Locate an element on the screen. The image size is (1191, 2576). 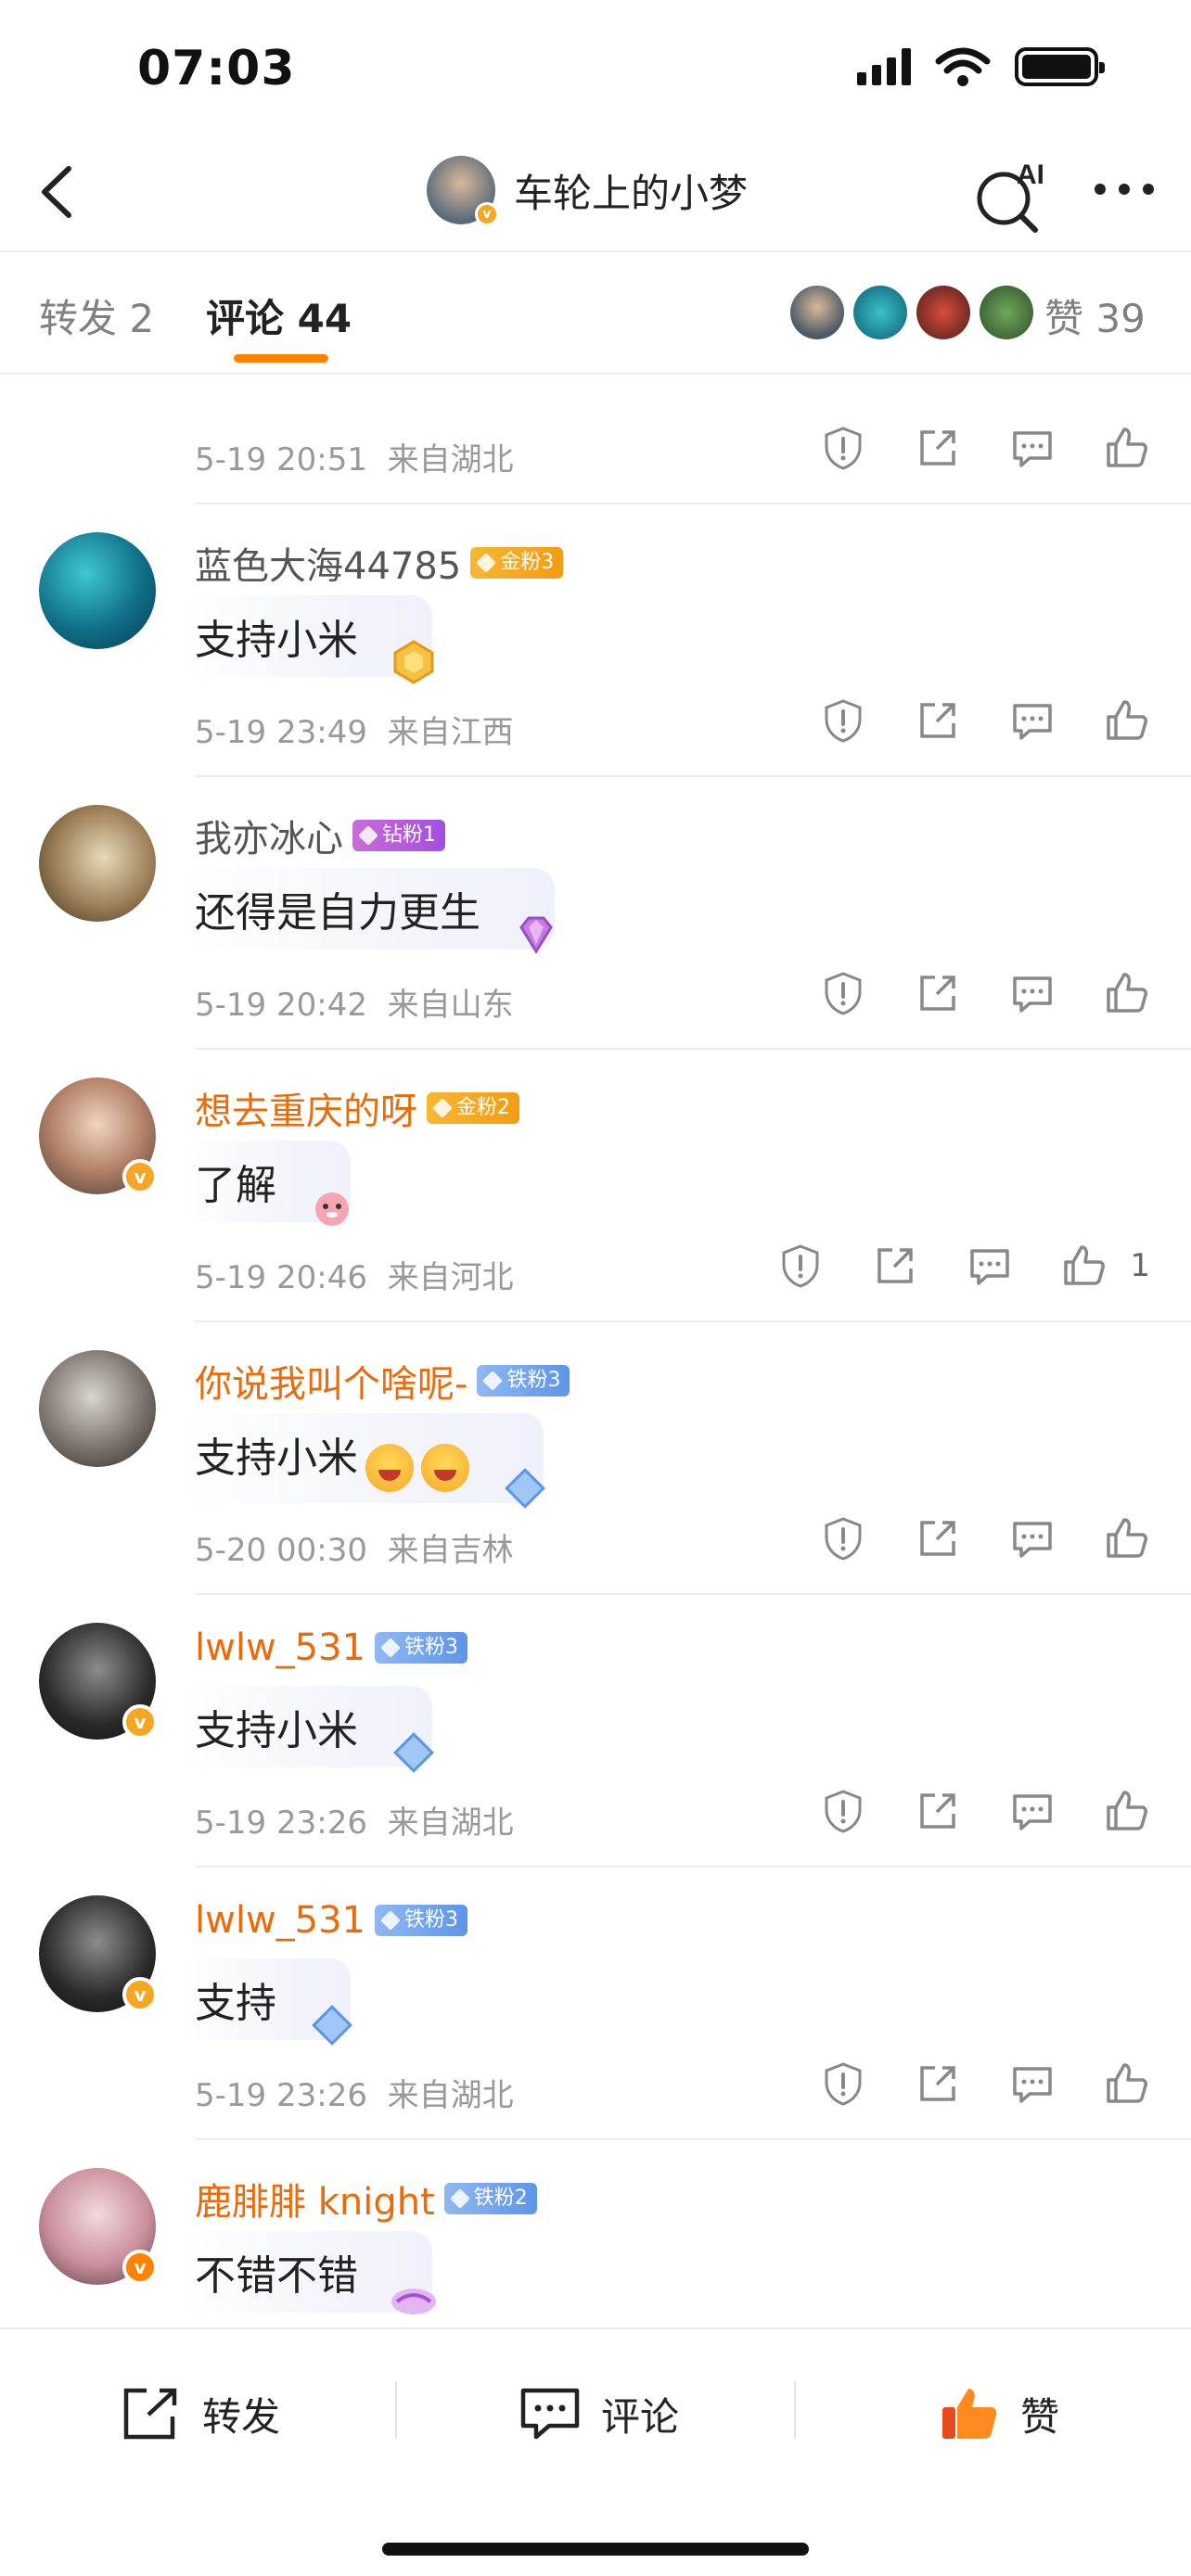
comment-username: 鹿腓腓 knight is located at coordinates (315, 2198).